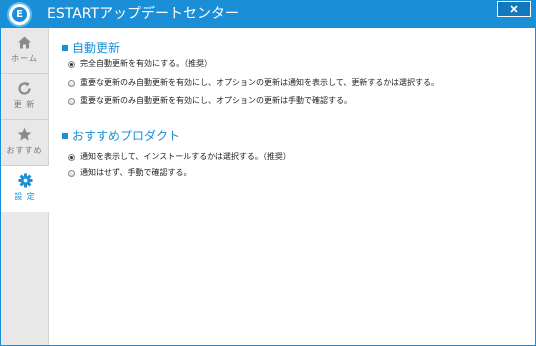  Describe the element at coordinates (268, 14) in the screenshot. I see `title-bar: E ESTARTアップデートセンター` at that location.